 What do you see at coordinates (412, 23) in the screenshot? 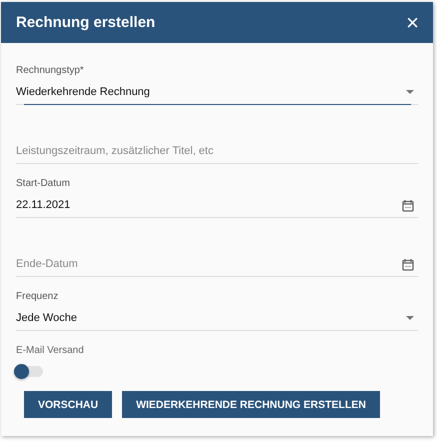
I see `close-button: ×` at bounding box center [412, 23].